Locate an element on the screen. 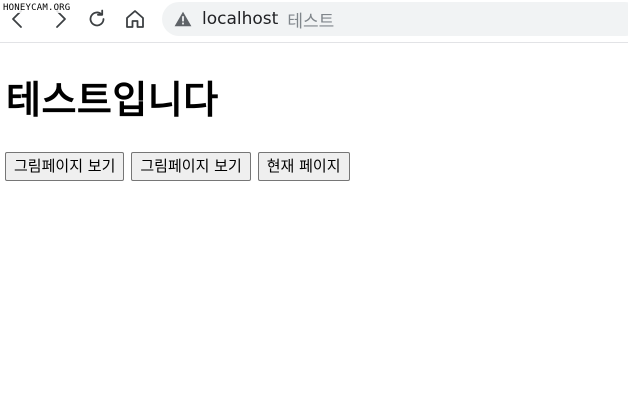 This screenshot has height=397, width=628. browser-toolbar: localhost 테스트 HONEYCAM.ORG is located at coordinates (314, 21).